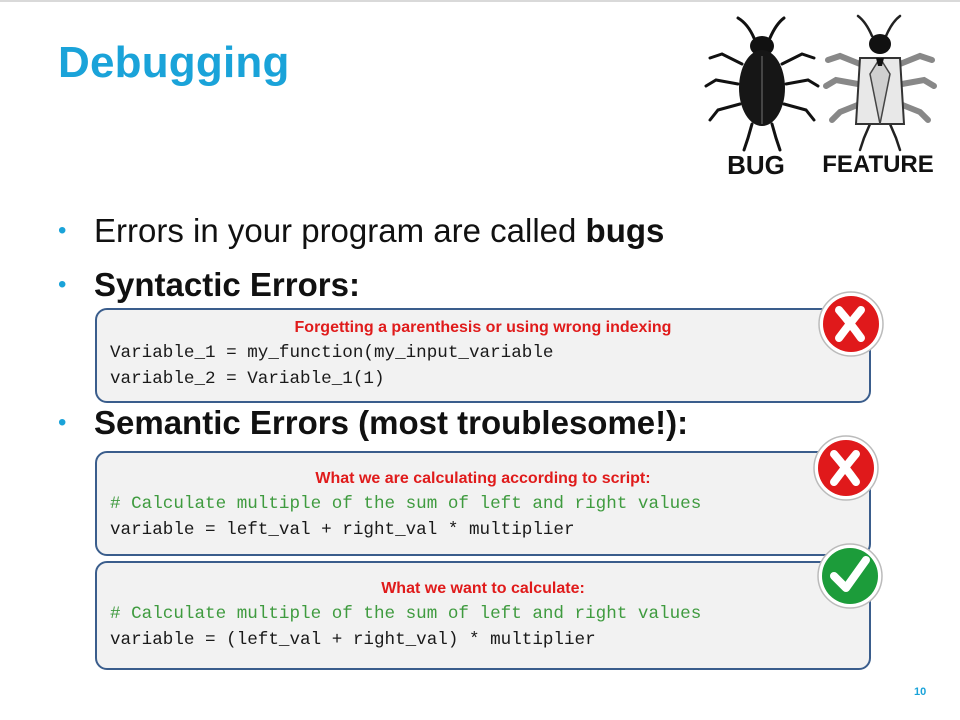  Describe the element at coordinates (391, 422) in the screenshot. I see `bullet-bold: Semantic Errors (most troublesome!):` at that location.